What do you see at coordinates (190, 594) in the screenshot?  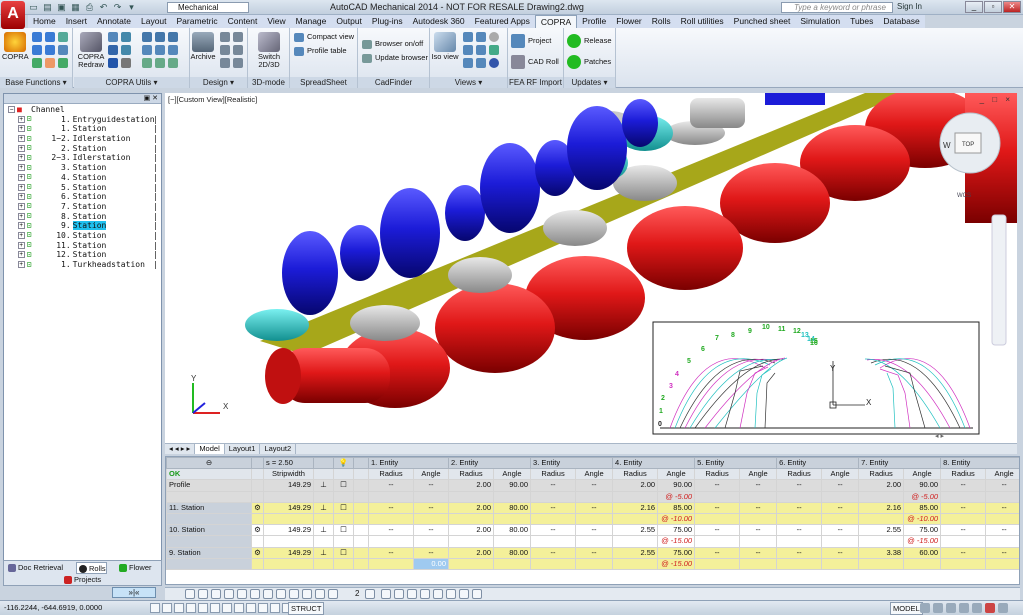 I see `undo-icon` at bounding box center [190, 594].